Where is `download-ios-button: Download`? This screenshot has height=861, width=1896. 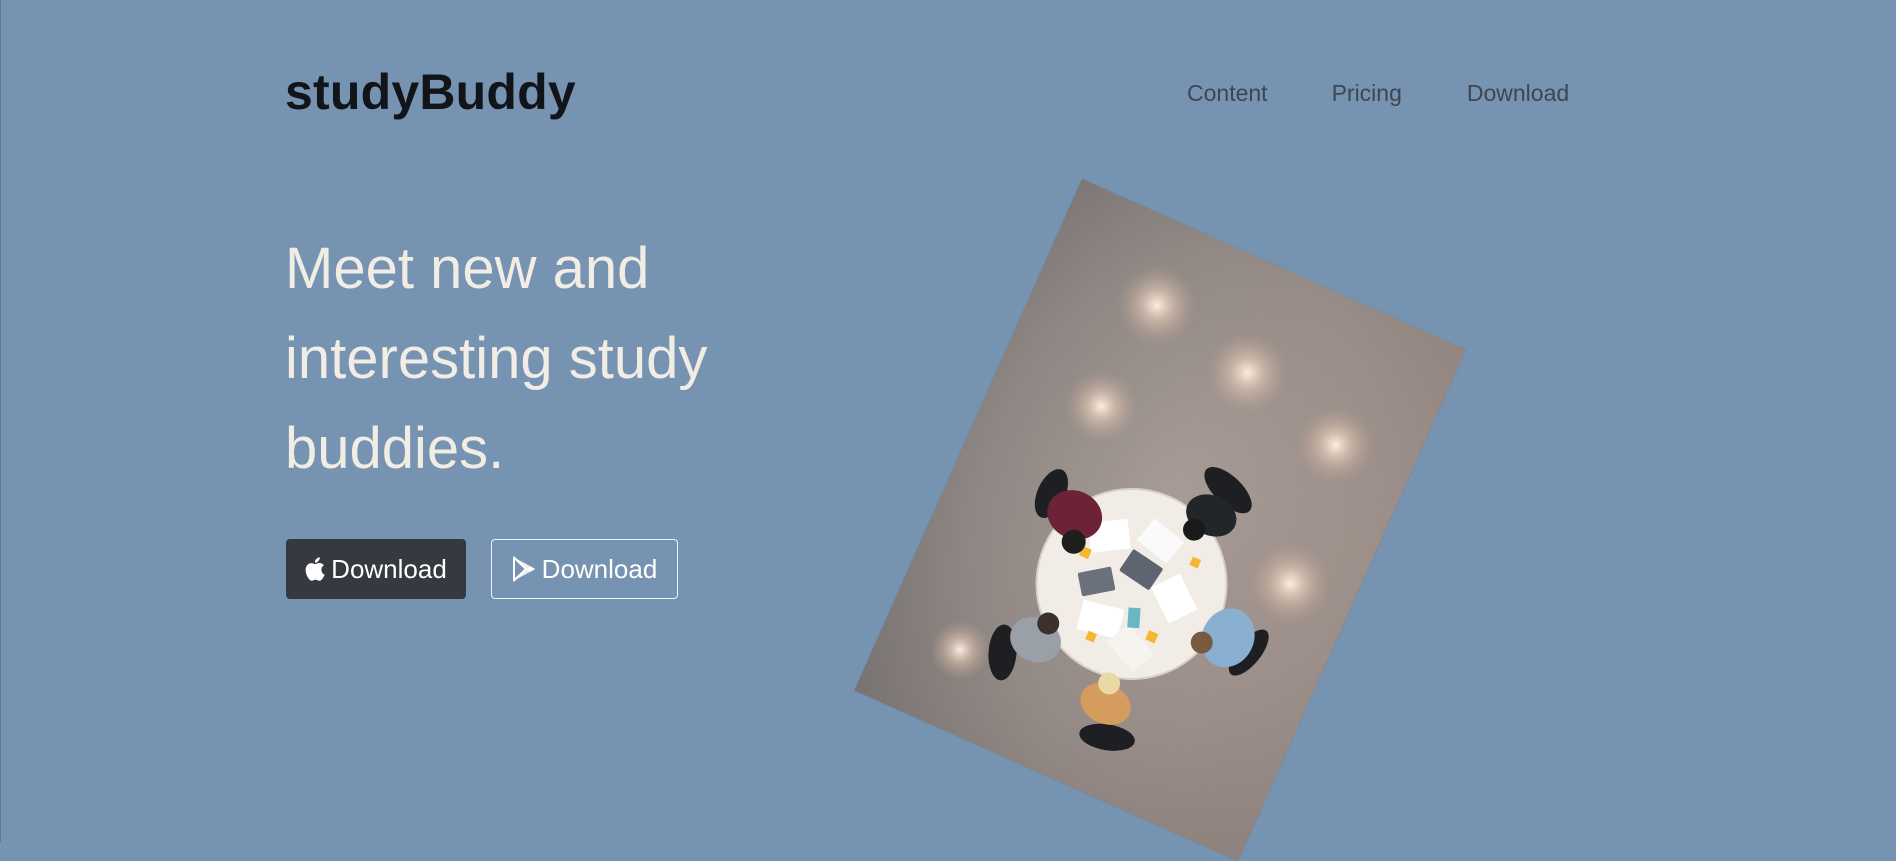 download-ios-button: Download is located at coordinates (376, 569).